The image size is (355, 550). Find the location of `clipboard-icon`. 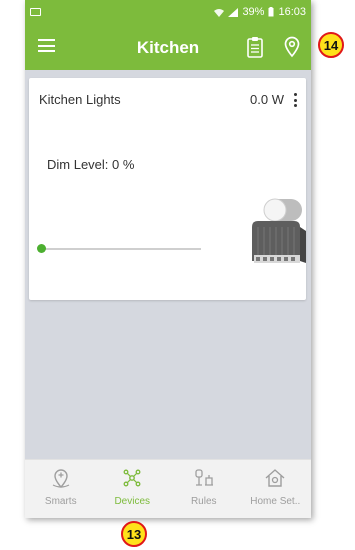

clipboard-icon is located at coordinates (255, 47).